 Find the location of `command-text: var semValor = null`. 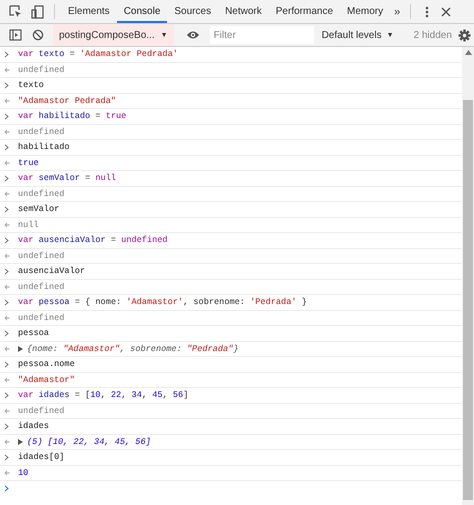

command-text: var semValor = null is located at coordinates (67, 178).